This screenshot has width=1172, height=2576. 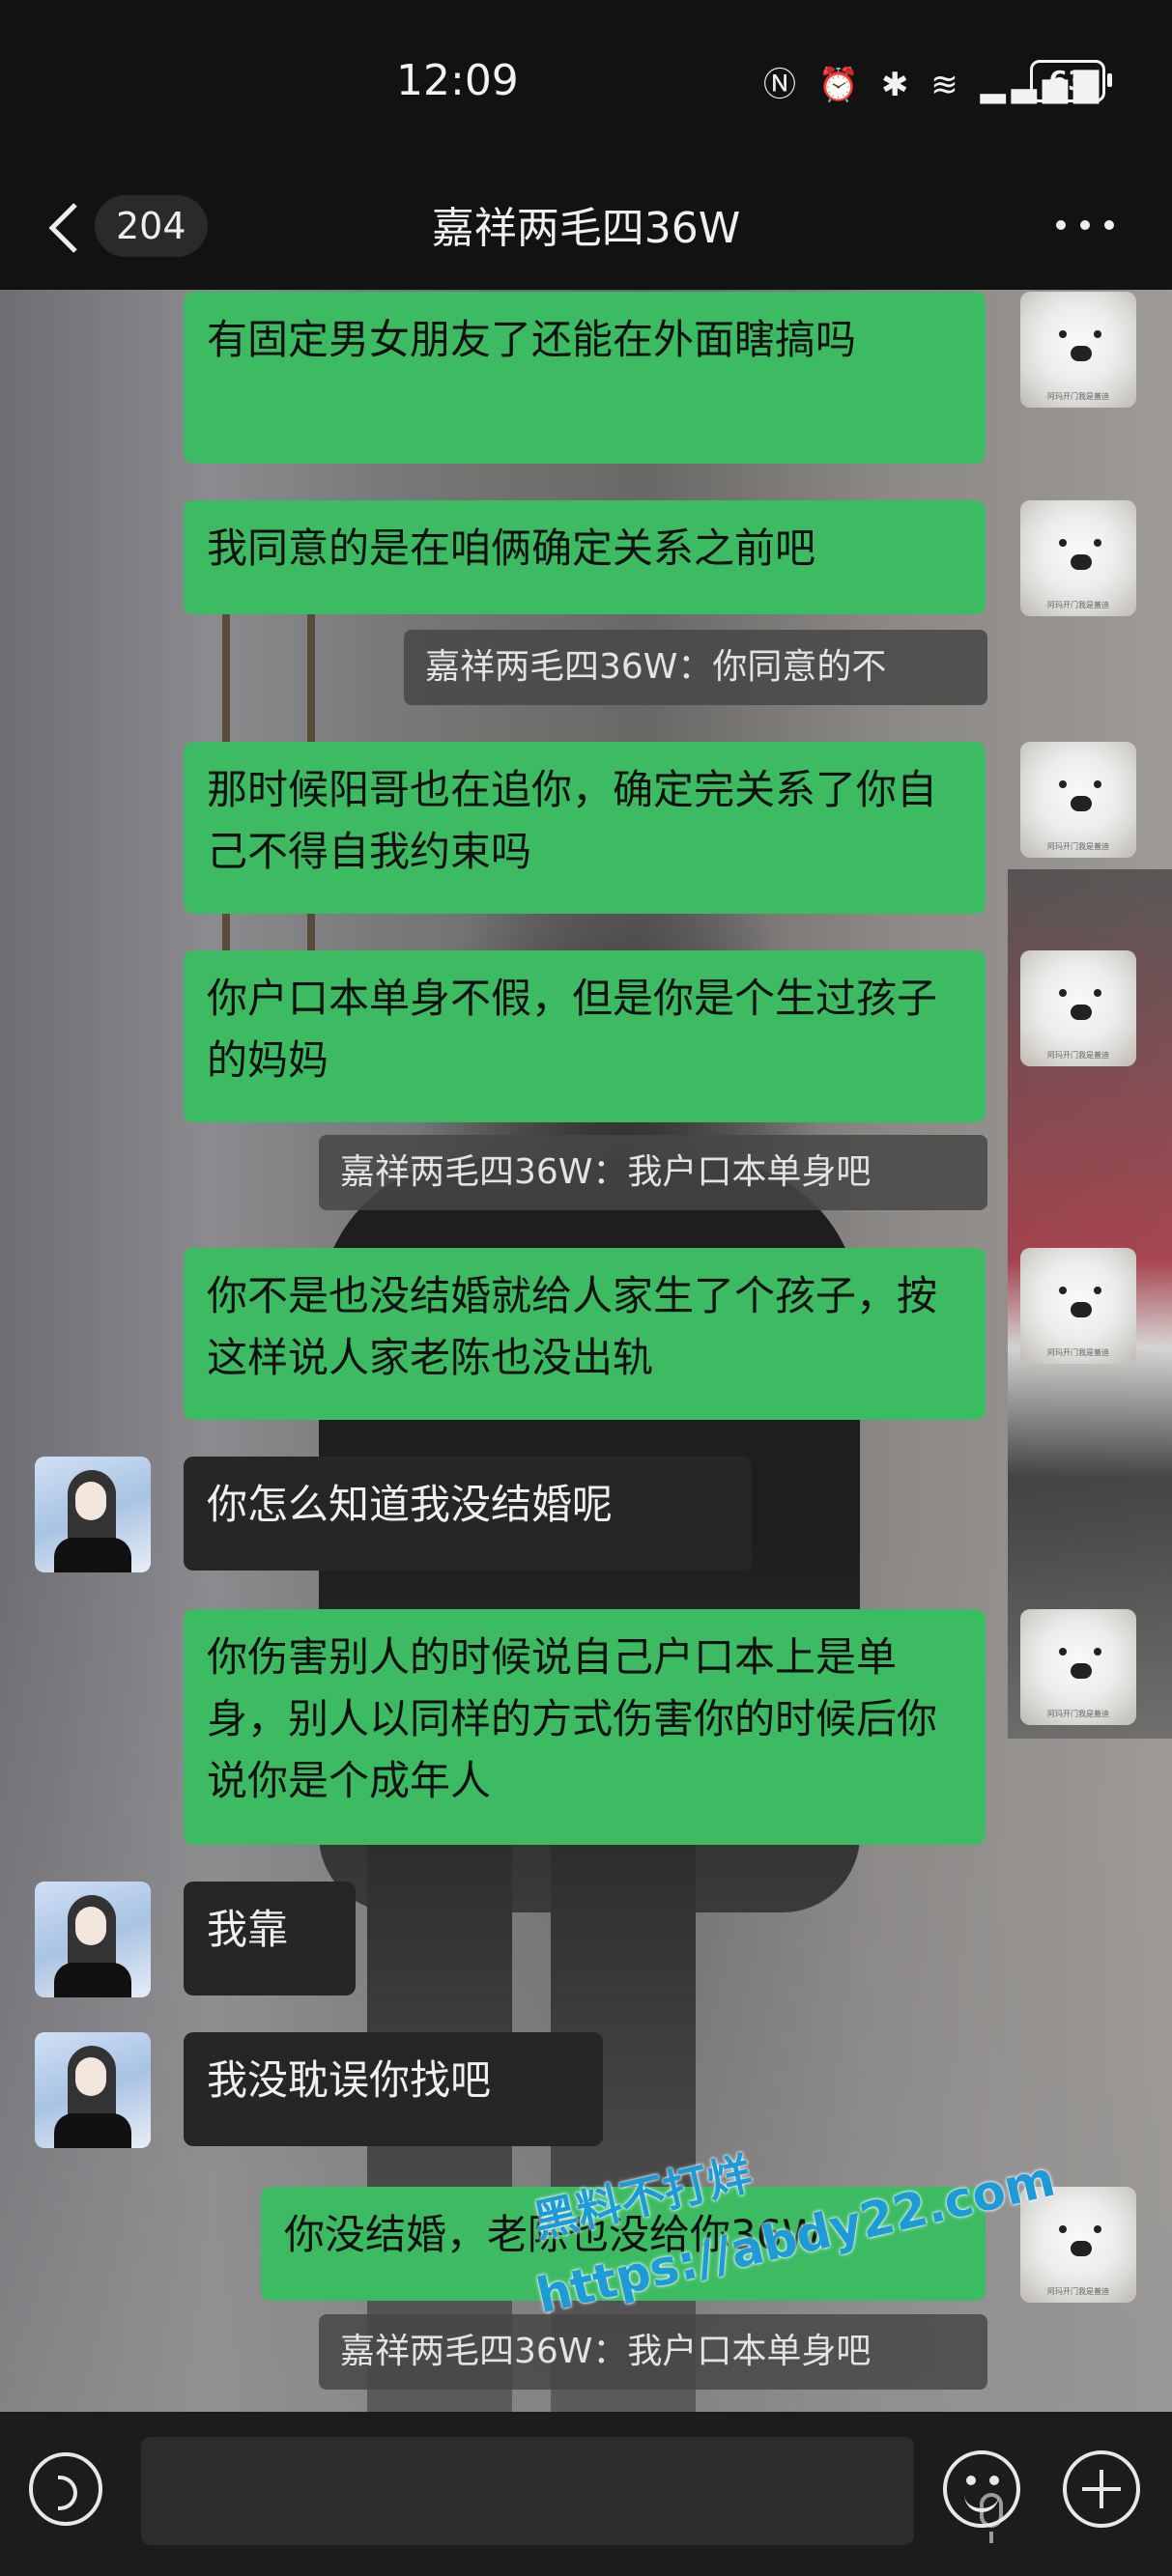 I want to click on input-bar, so click(x=586, y=2494).